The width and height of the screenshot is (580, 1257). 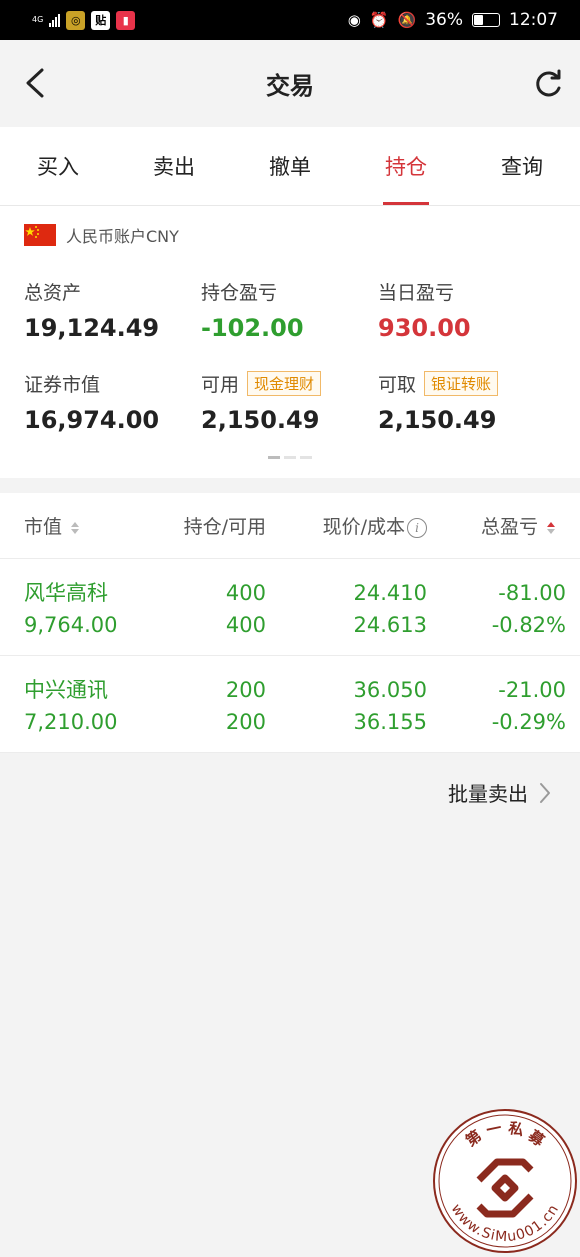 What do you see at coordinates (220, 384) in the screenshot?
I see `available-label: 可用` at bounding box center [220, 384].